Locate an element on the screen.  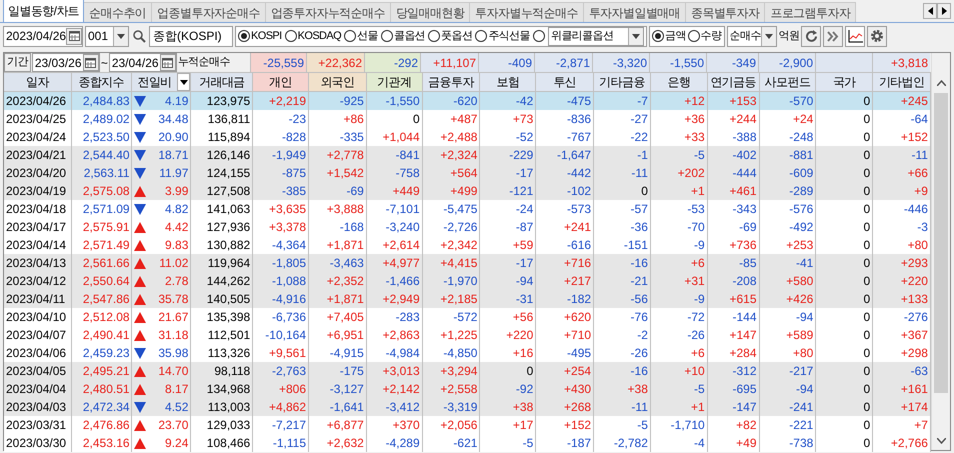
table-row: 2023/04/21 2,544.40 18.71 126,146 -1,949 +2,778 -841 +2,324 -229 -1,647 -1 -5 -402 -881 0 -11 is located at coordinates (467, 155).